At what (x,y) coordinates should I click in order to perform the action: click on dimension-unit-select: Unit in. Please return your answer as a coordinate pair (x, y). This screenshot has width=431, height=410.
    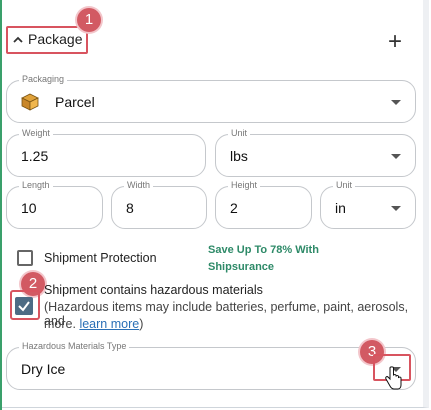
    Looking at the image, I should click on (368, 204).